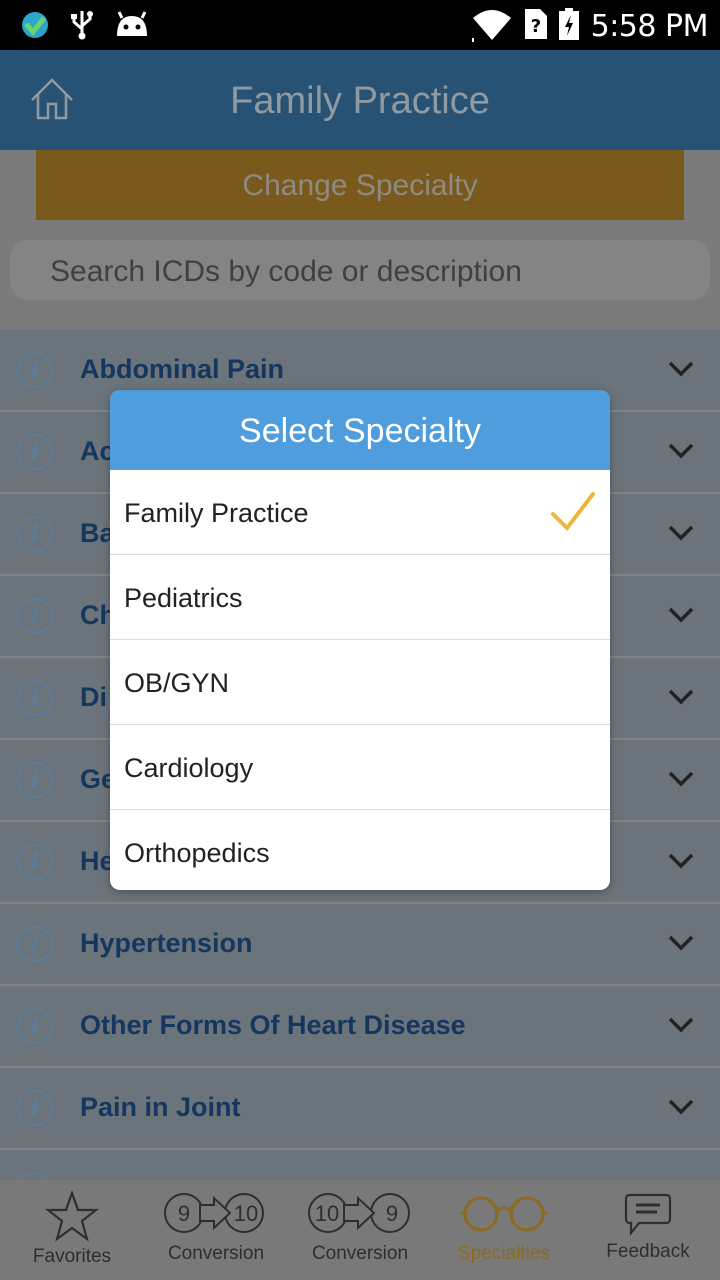 This screenshot has height=1280, width=720. What do you see at coordinates (360, 682) in the screenshot?
I see `specialty-option-obgyn: OB/GYN` at bounding box center [360, 682].